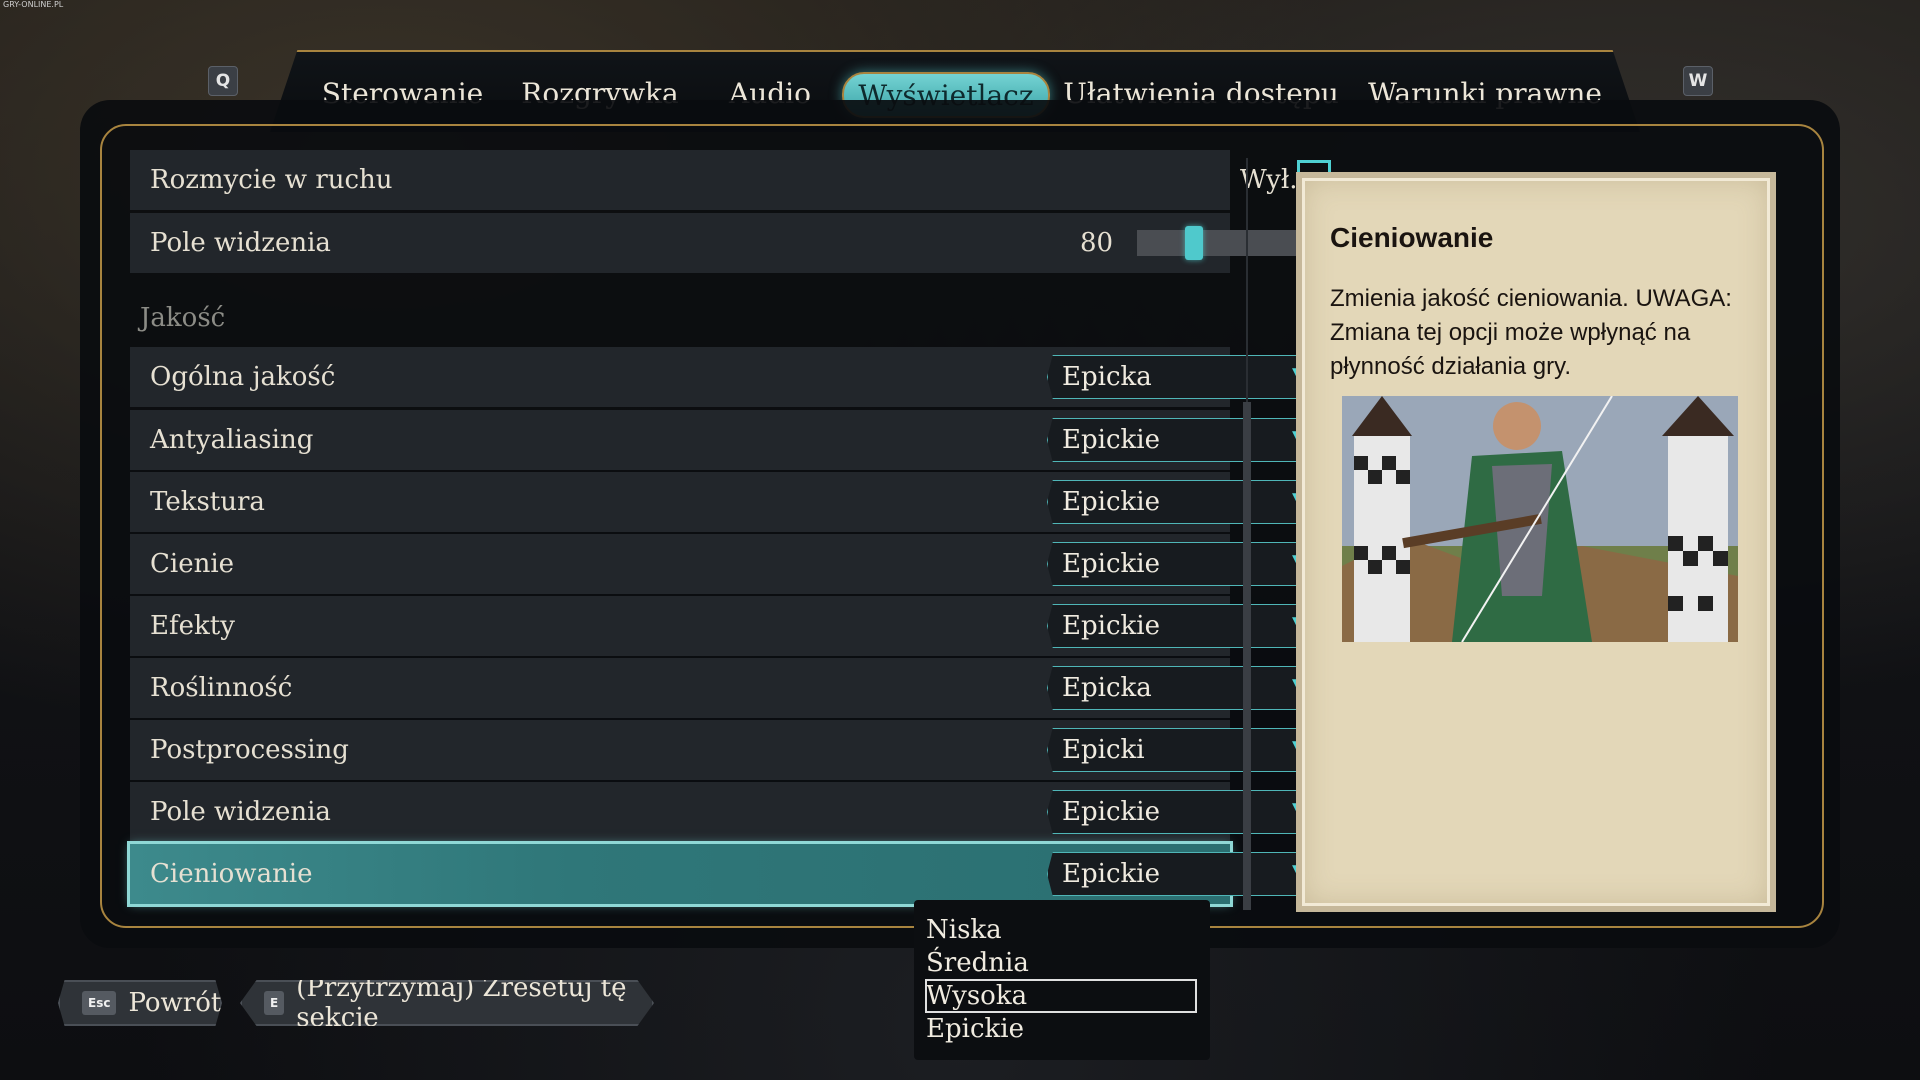 The height and width of the screenshot is (1080, 1920). Describe the element at coordinates (1191, 812) in the screenshot. I see `view-distance-dropdown: Epickie ▼` at that location.